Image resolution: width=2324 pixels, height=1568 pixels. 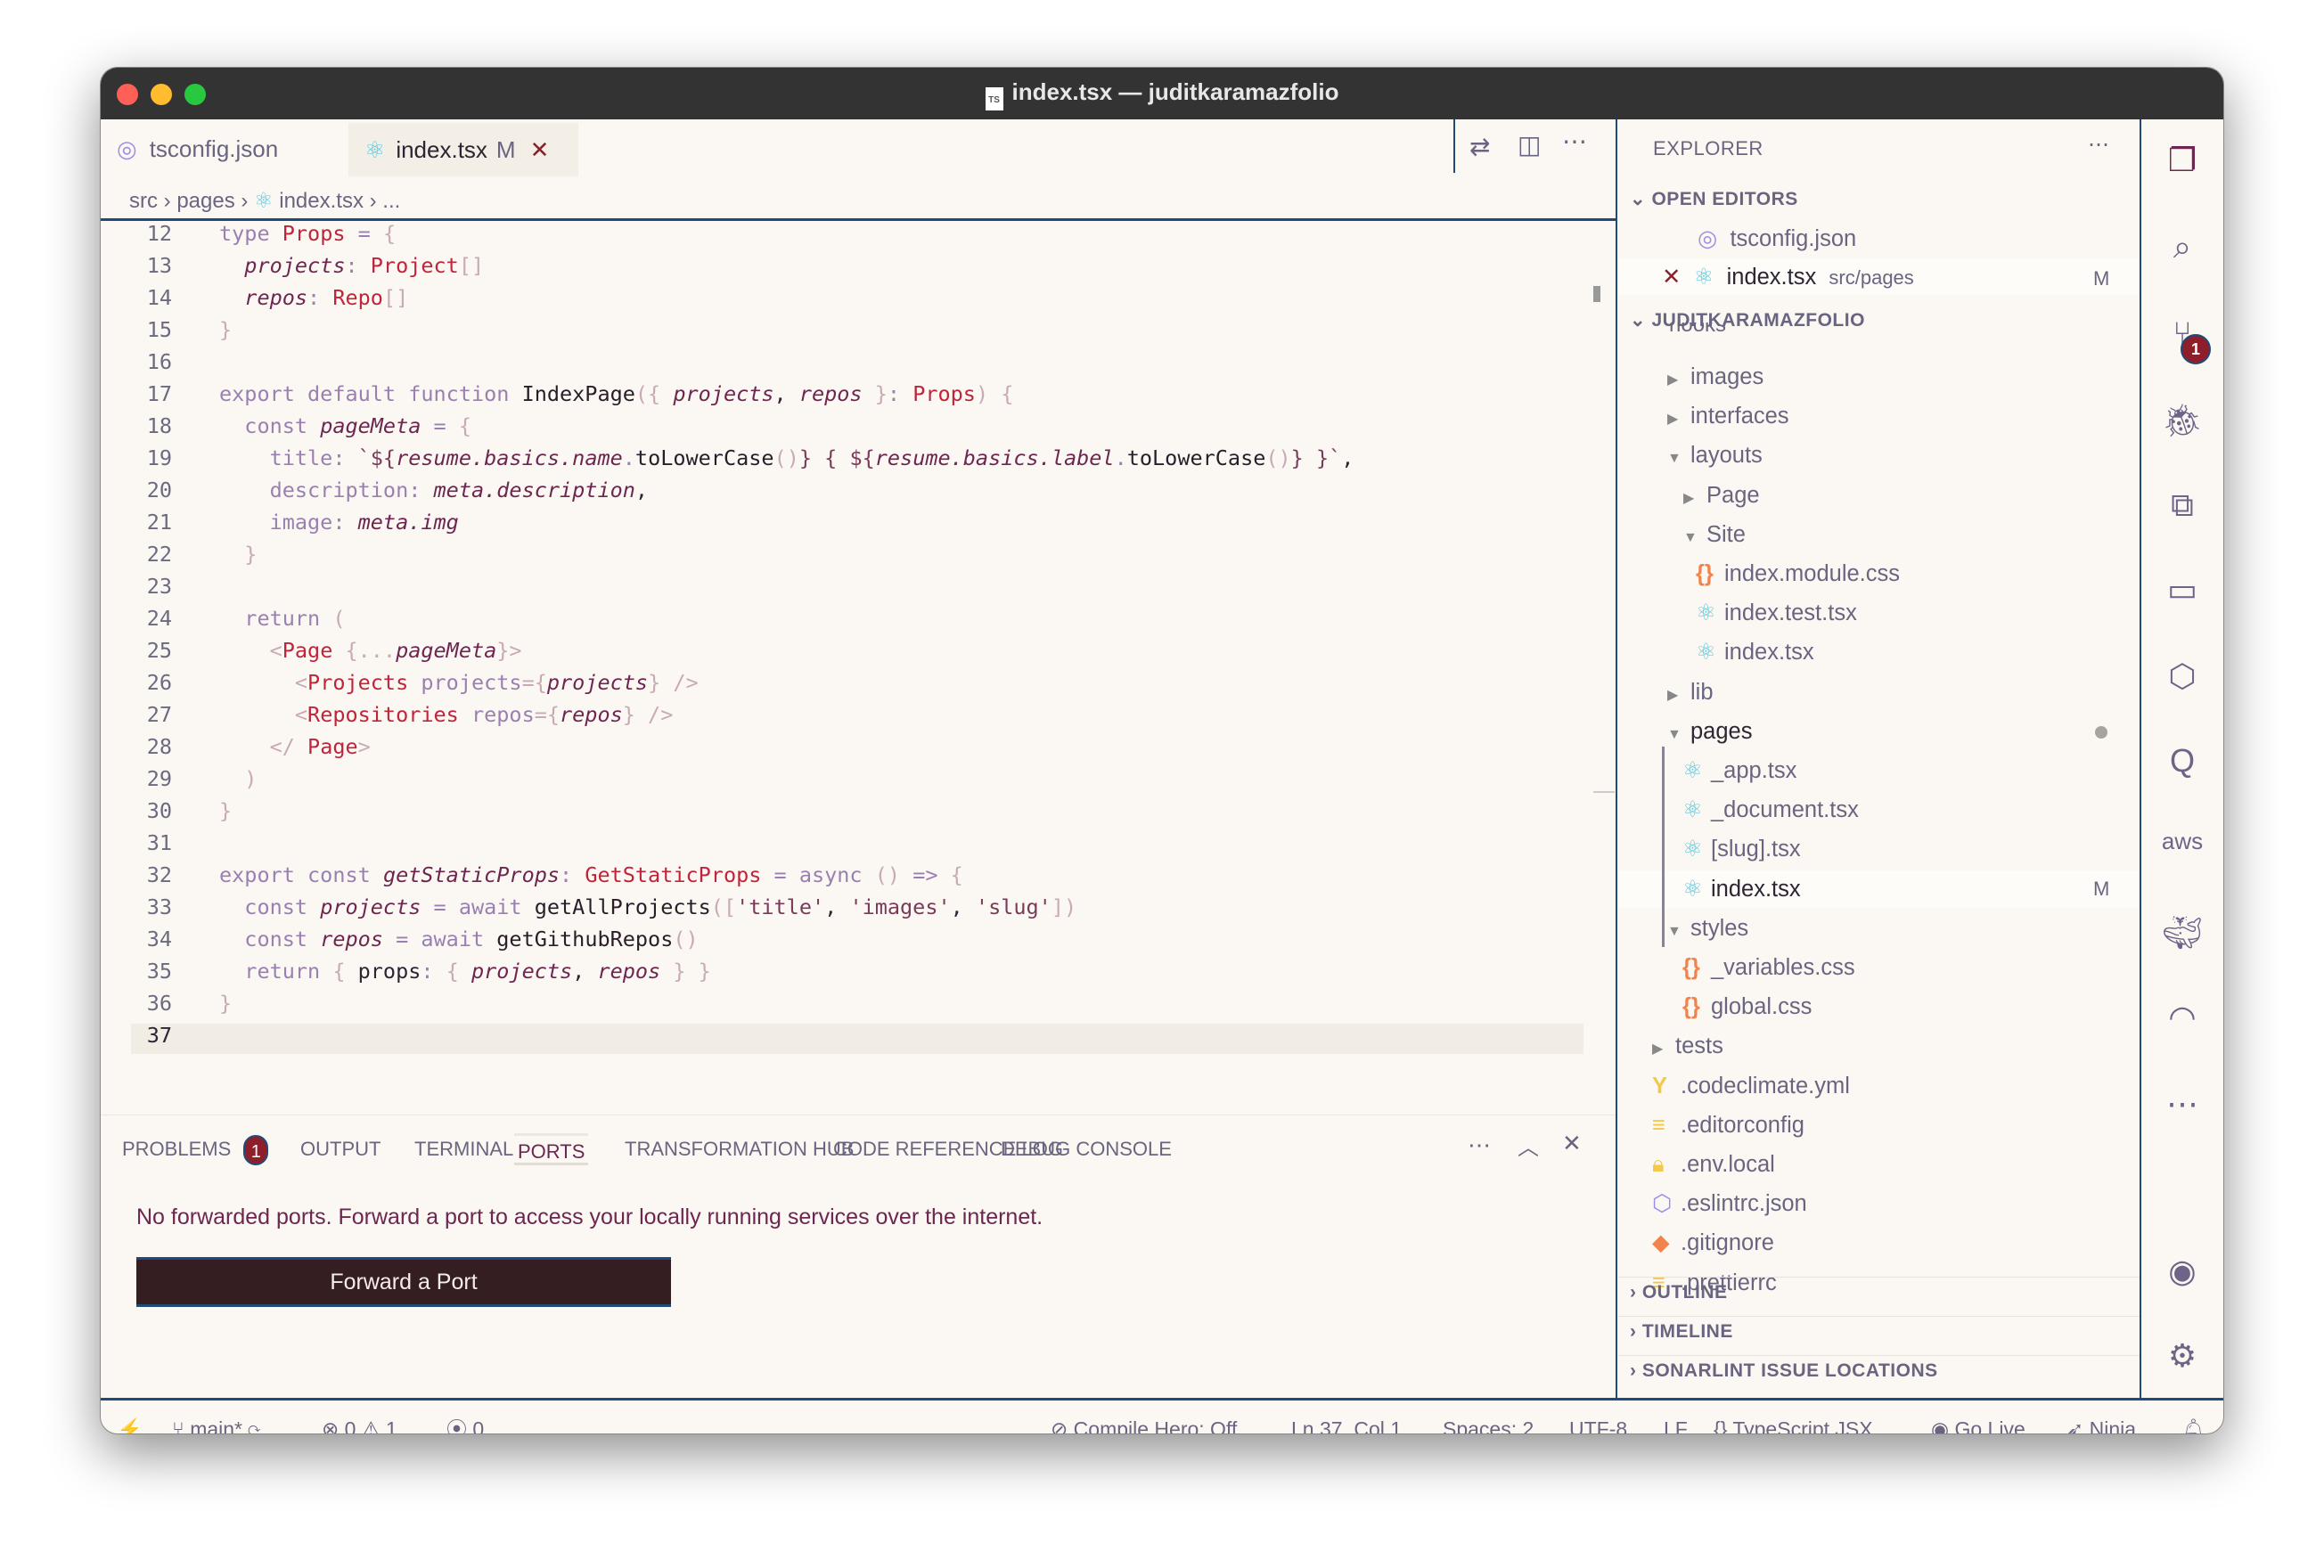 What do you see at coordinates (1690, 692) in the screenshot?
I see `tree-item-lib: ▶ lib` at bounding box center [1690, 692].